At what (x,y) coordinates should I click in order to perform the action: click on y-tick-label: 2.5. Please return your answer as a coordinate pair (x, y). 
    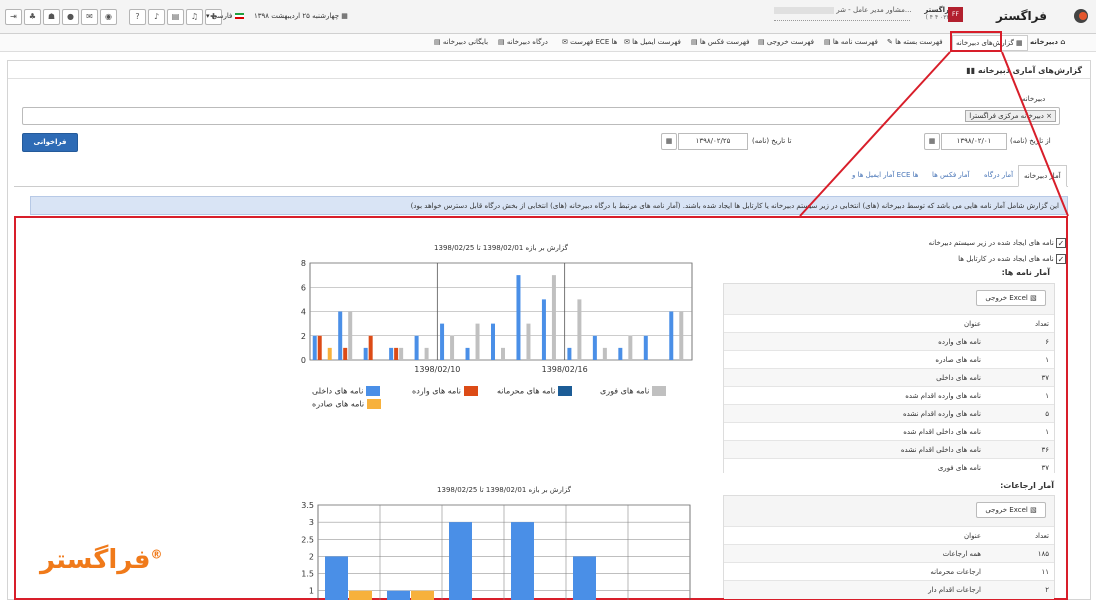
    Looking at the image, I should click on (307, 539).